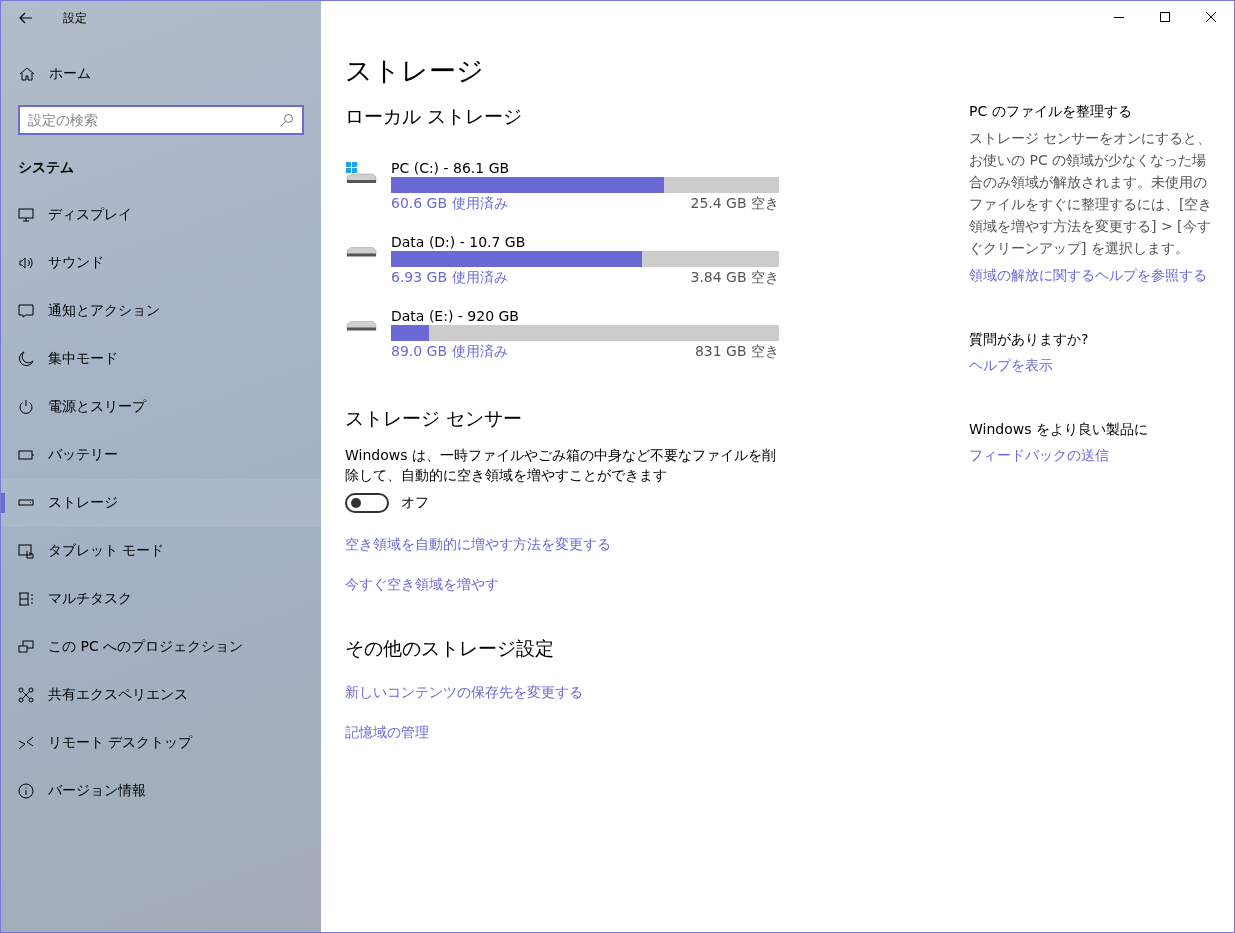  Describe the element at coordinates (161, 743) in the screenshot. I see `nav-item: リモート デスクトップ` at that location.